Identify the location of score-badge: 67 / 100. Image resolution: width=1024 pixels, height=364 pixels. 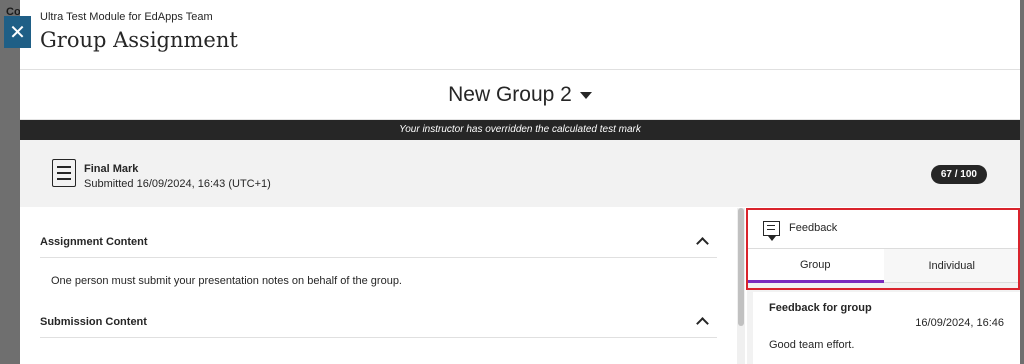
(958, 174).